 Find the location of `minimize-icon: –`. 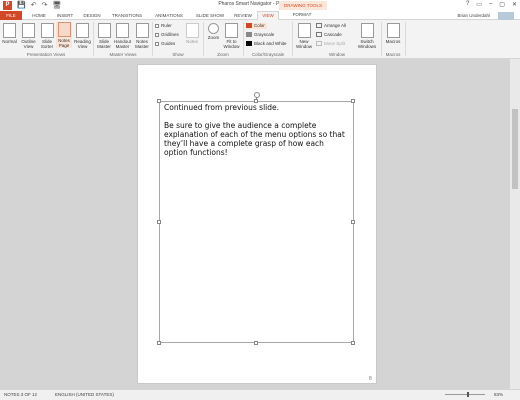

minimize-icon: – is located at coordinates (490, 4).